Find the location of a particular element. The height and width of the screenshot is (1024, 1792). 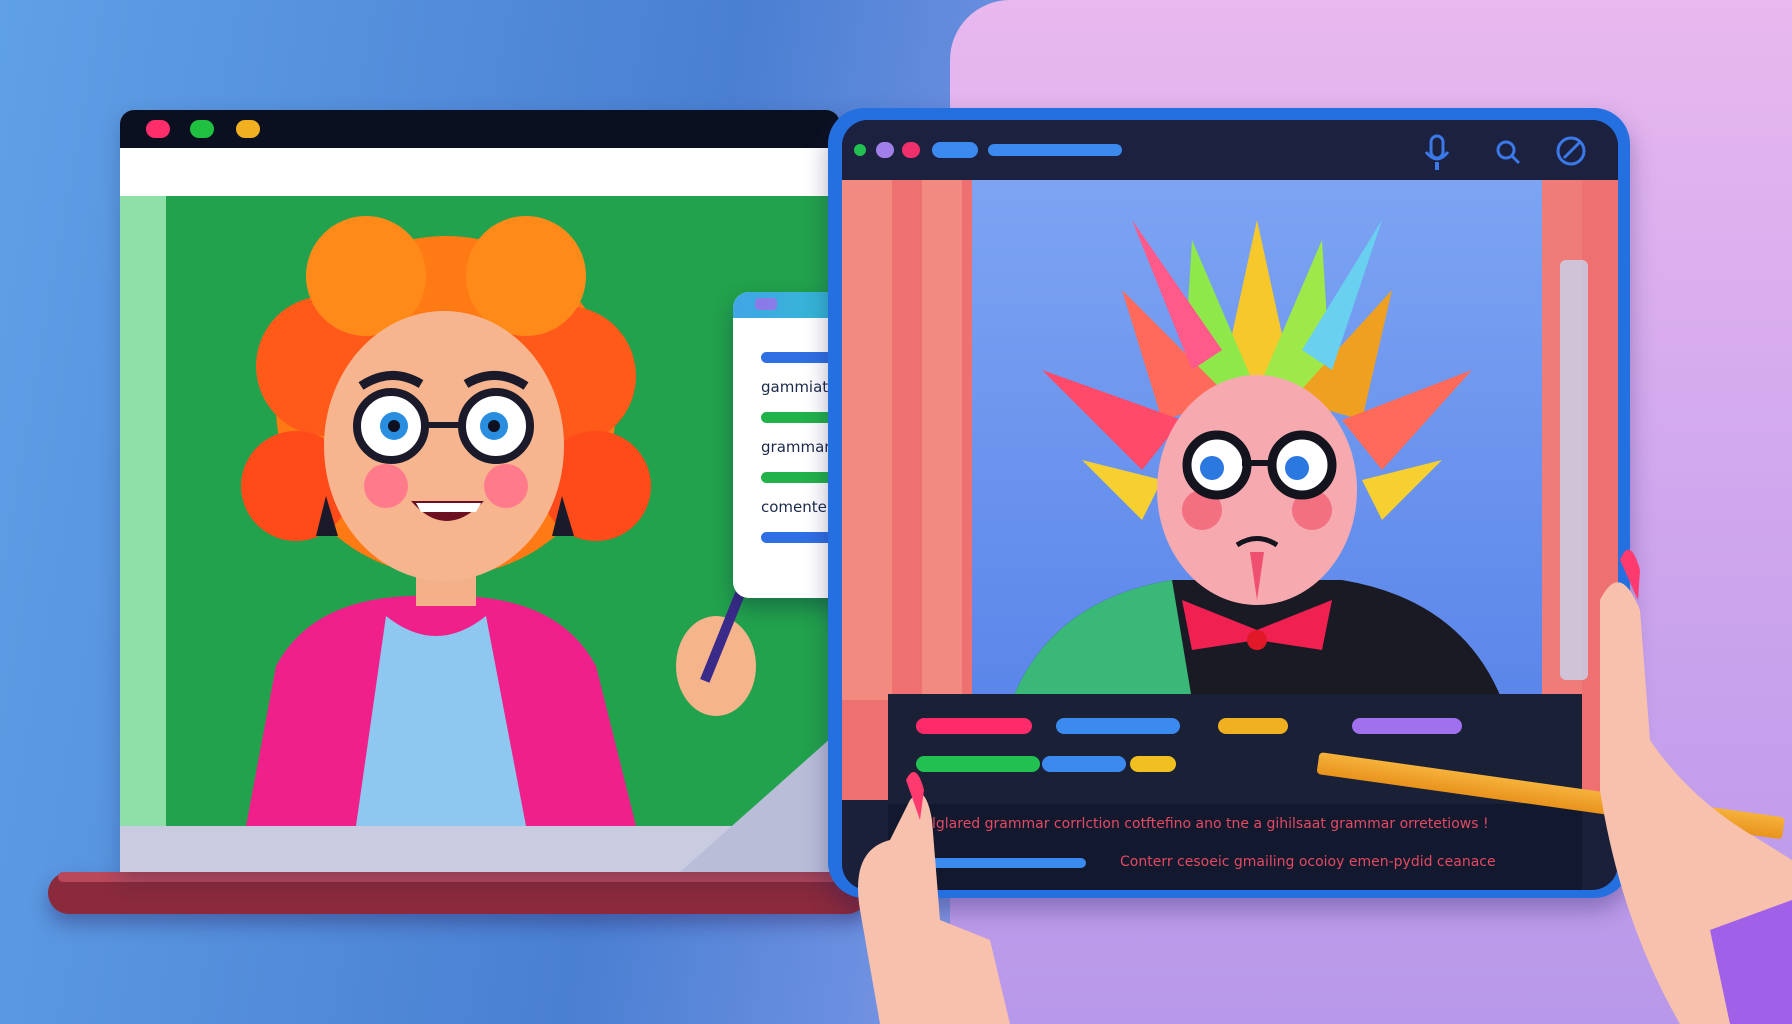

pen-icon is located at coordinates (1571, 151).